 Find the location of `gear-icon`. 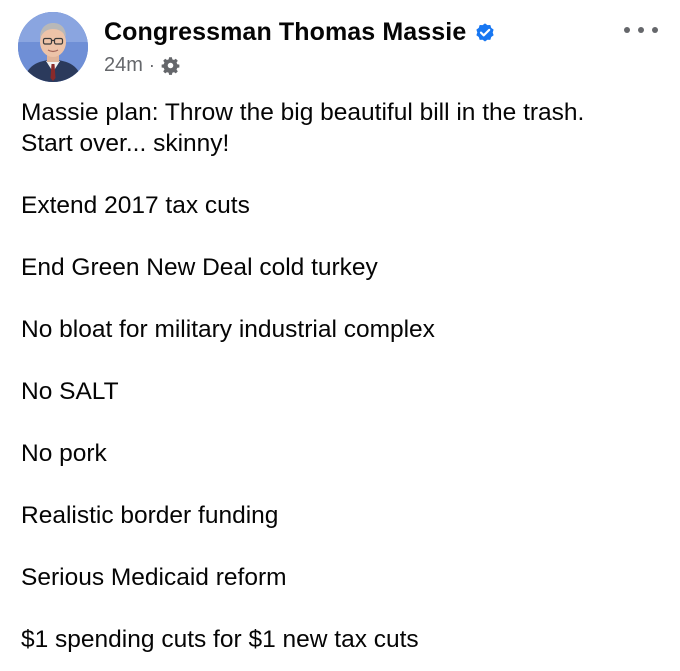

gear-icon is located at coordinates (170, 65).